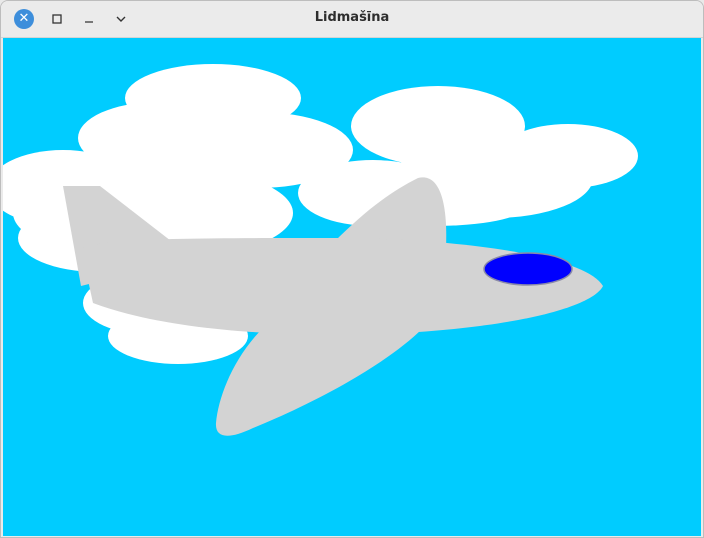  I want to click on cockpit-window, so click(528, 269).